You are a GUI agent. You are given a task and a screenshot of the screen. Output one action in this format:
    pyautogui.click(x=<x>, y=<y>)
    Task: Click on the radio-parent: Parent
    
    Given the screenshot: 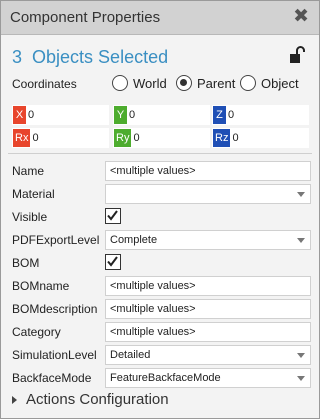 What is the action you would take?
    pyautogui.click(x=205, y=83)
    